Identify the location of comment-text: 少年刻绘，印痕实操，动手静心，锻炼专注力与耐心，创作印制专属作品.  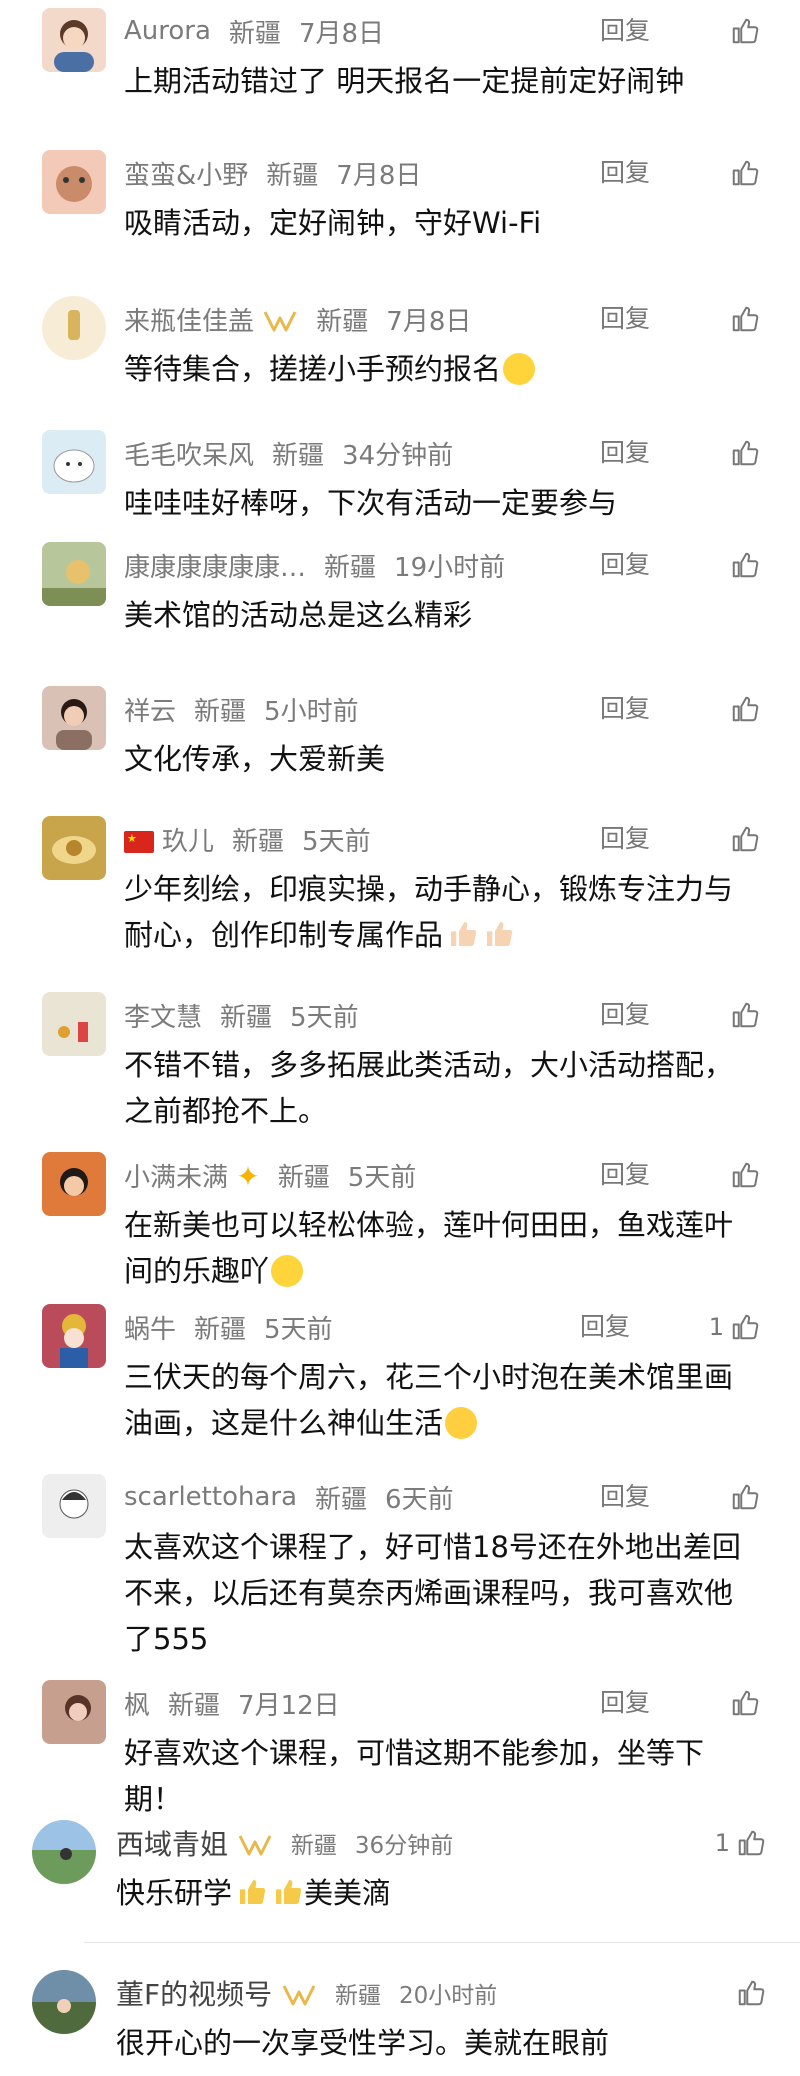
(429, 912).